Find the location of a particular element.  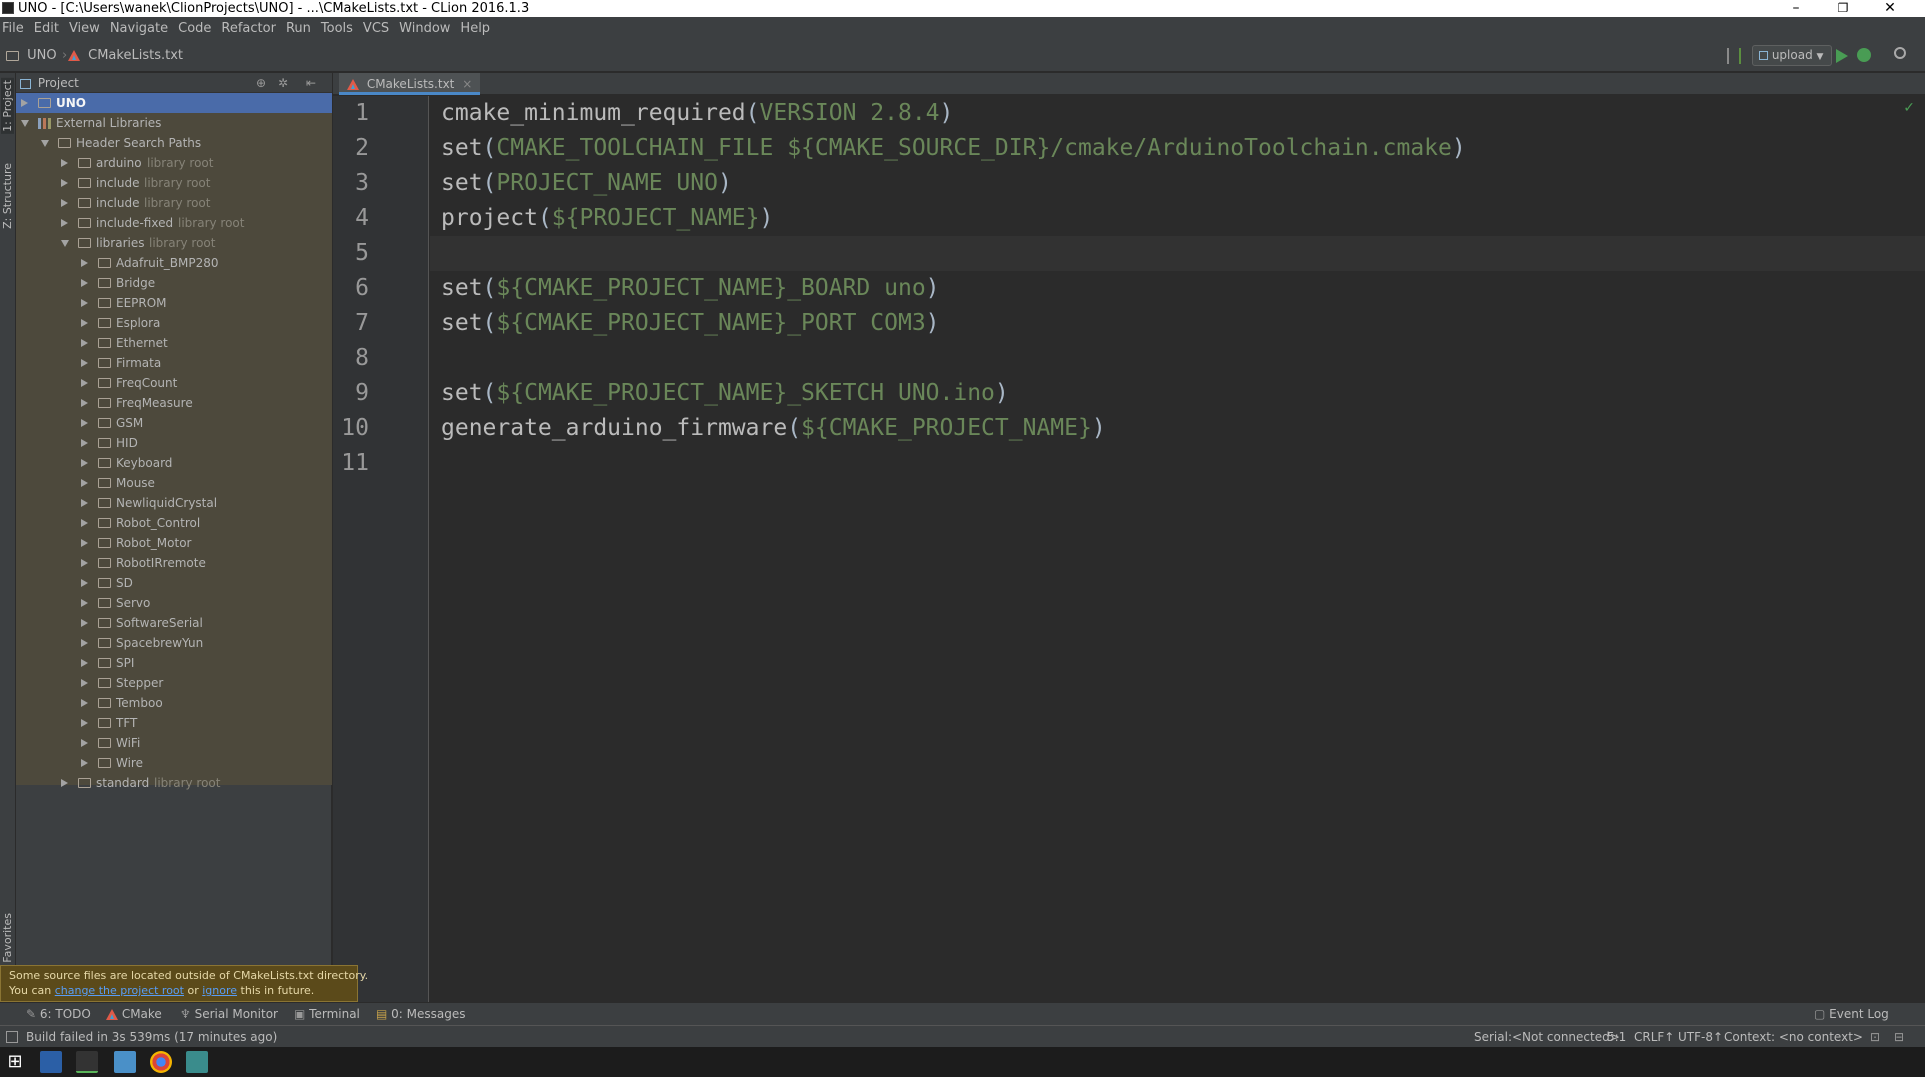

tool-windows-icon is located at coordinates (12, 1037).